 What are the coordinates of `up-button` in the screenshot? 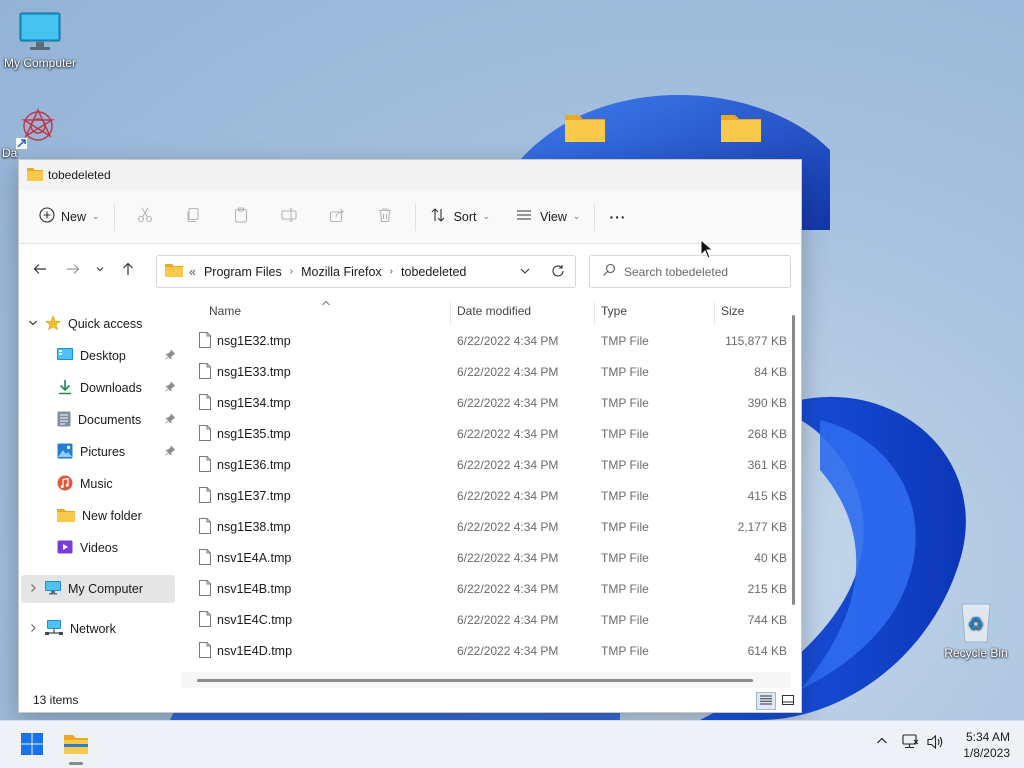 It's located at (127, 270).